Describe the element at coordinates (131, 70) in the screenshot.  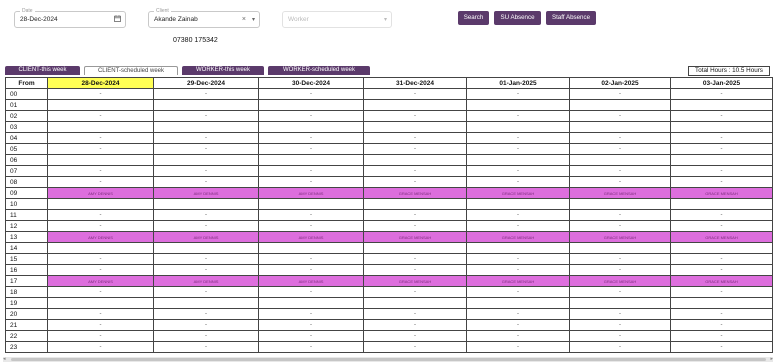
I see `tab-client-scheduled-week: CLIENT-scheduled week` at that location.